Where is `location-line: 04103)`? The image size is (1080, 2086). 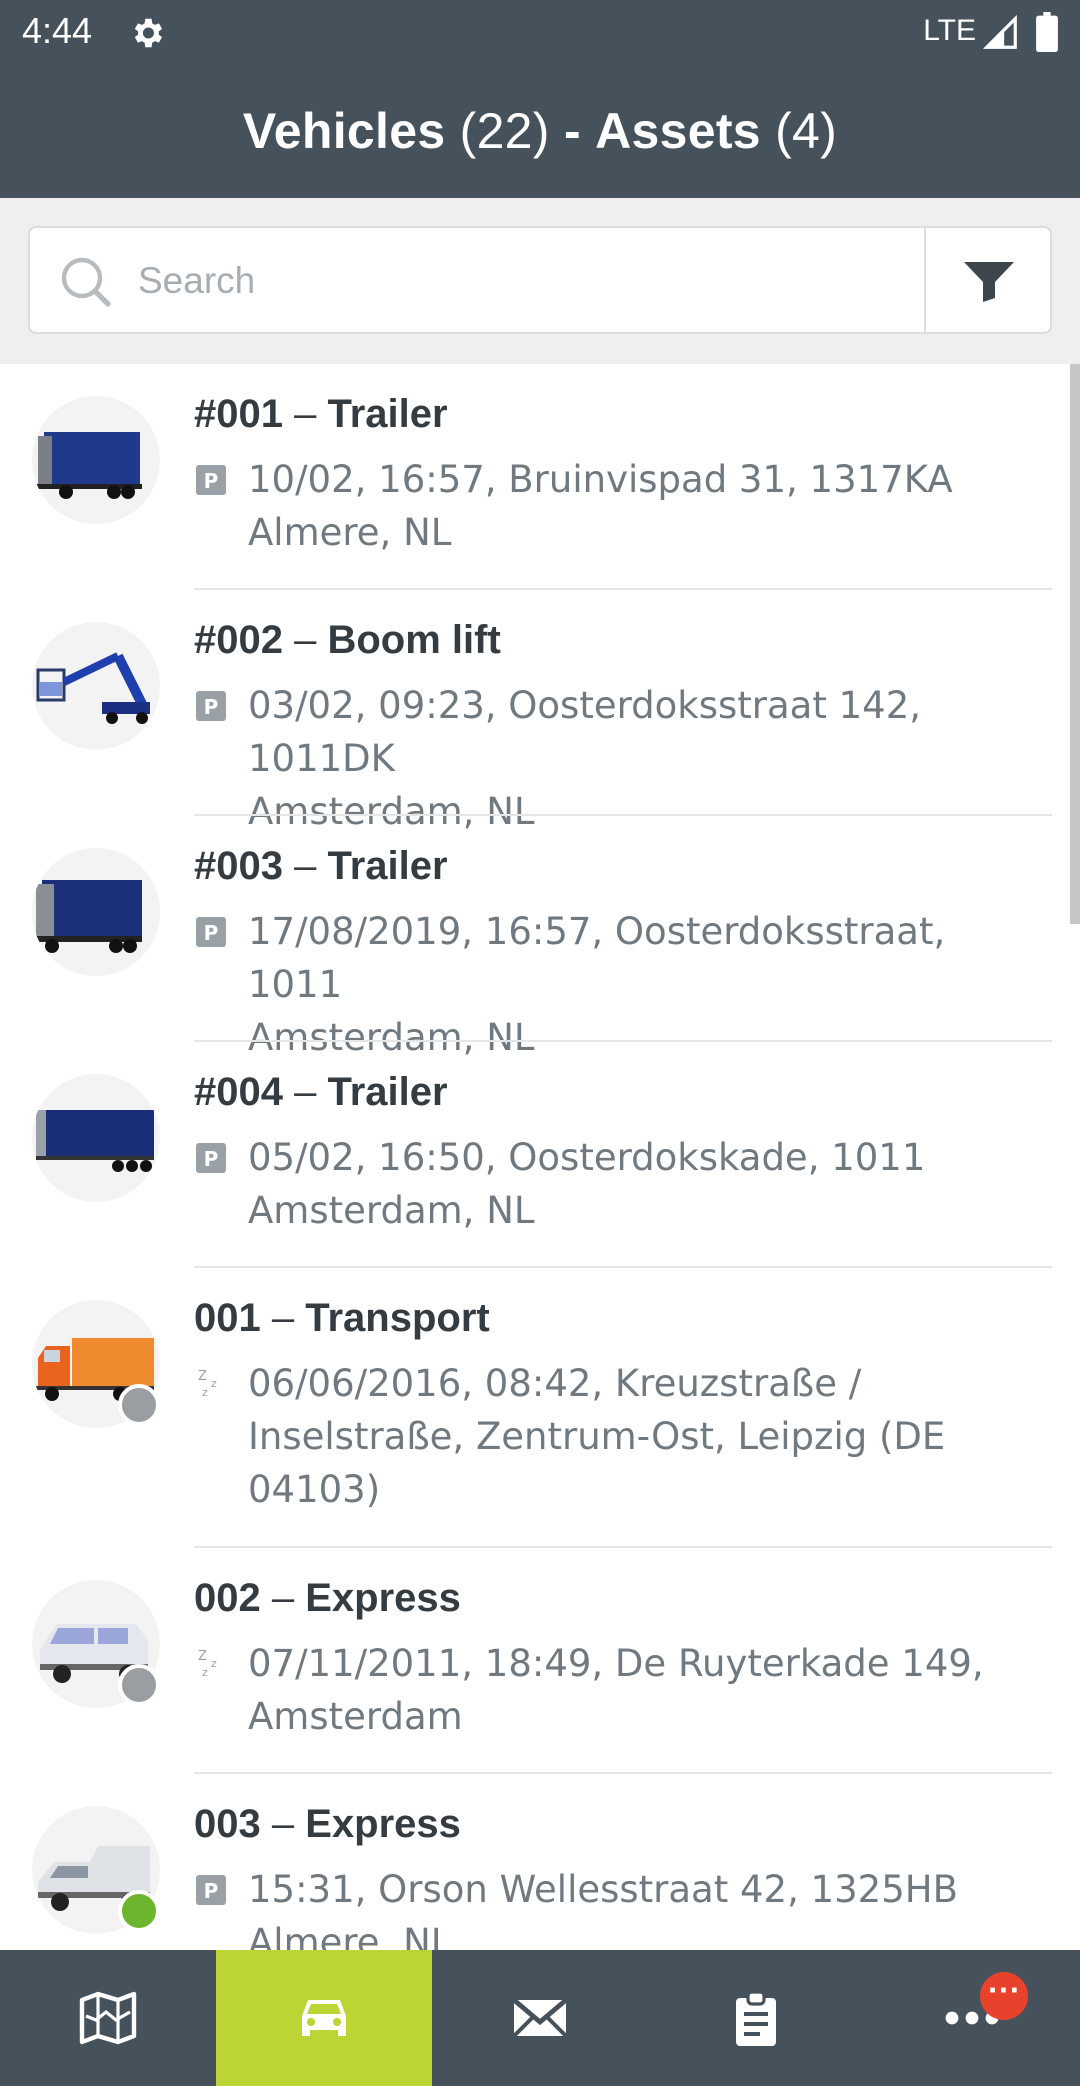 location-line: 04103) is located at coordinates (314, 1489).